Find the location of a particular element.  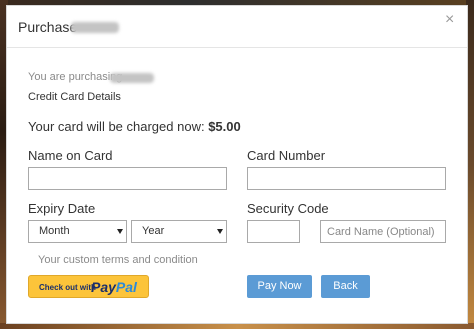

name-on-card-input is located at coordinates (127, 178).